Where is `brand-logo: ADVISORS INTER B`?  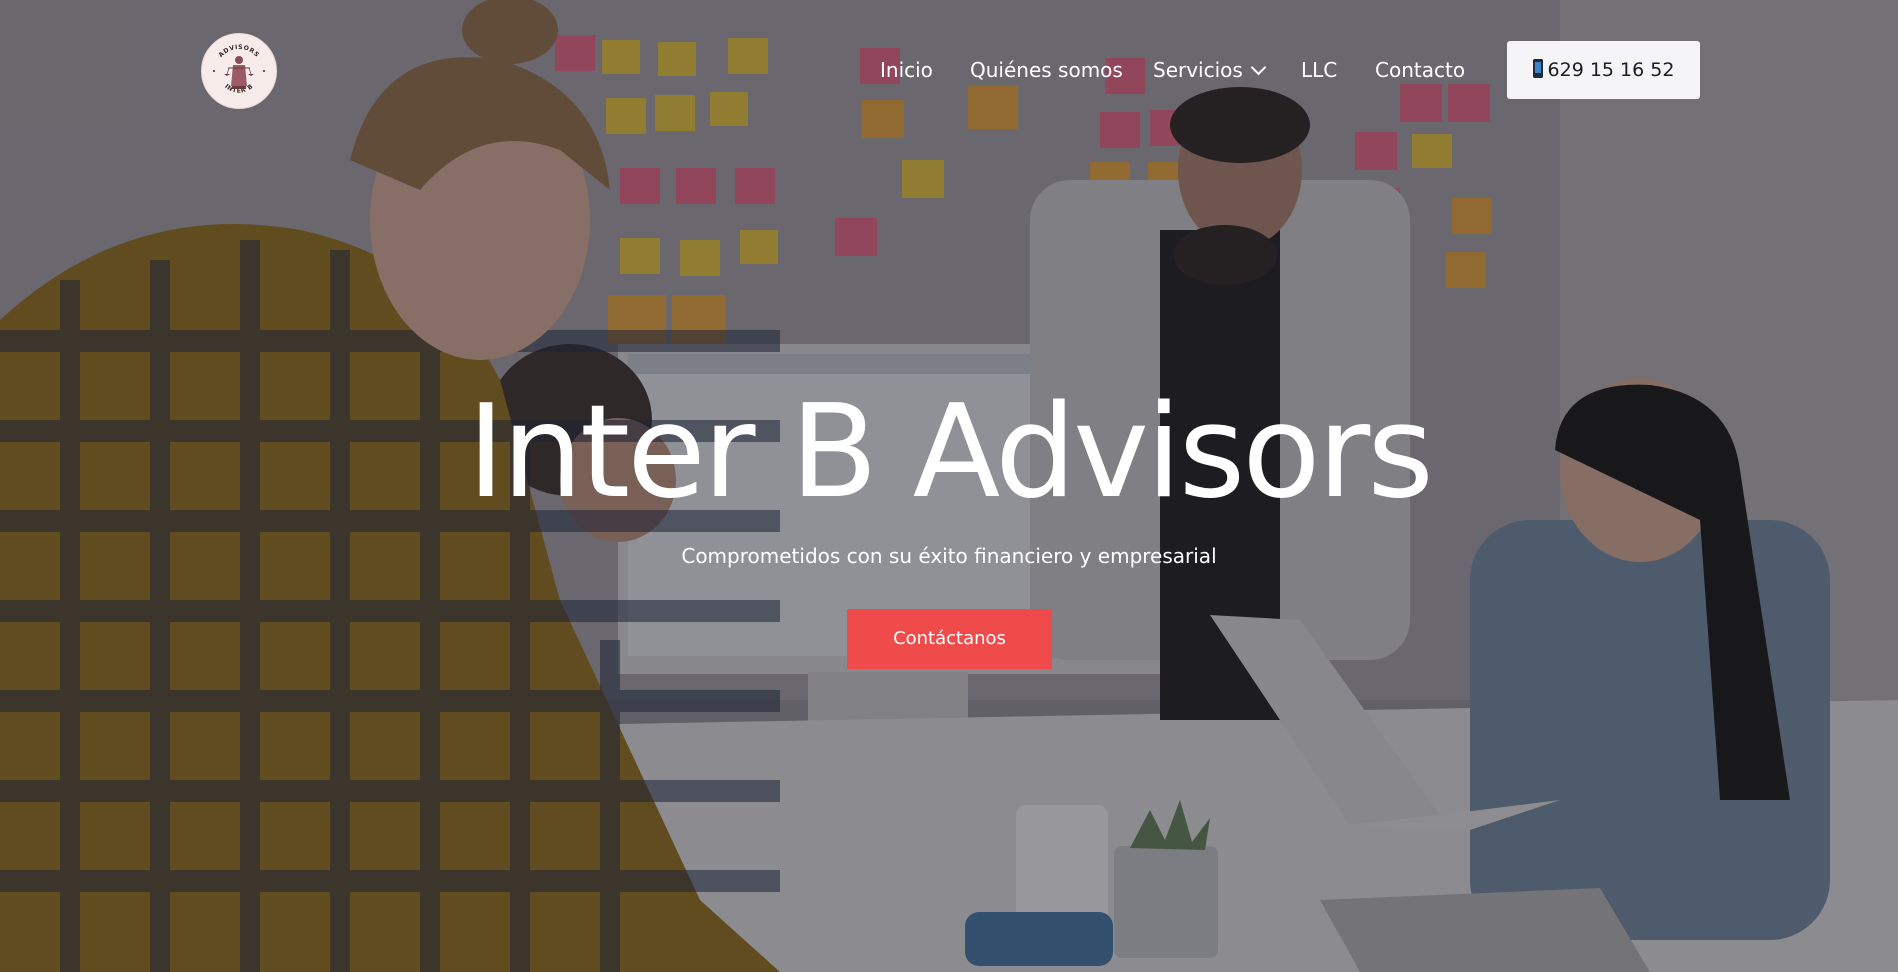
brand-logo: ADVISORS INTER B is located at coordinates (239, 71).